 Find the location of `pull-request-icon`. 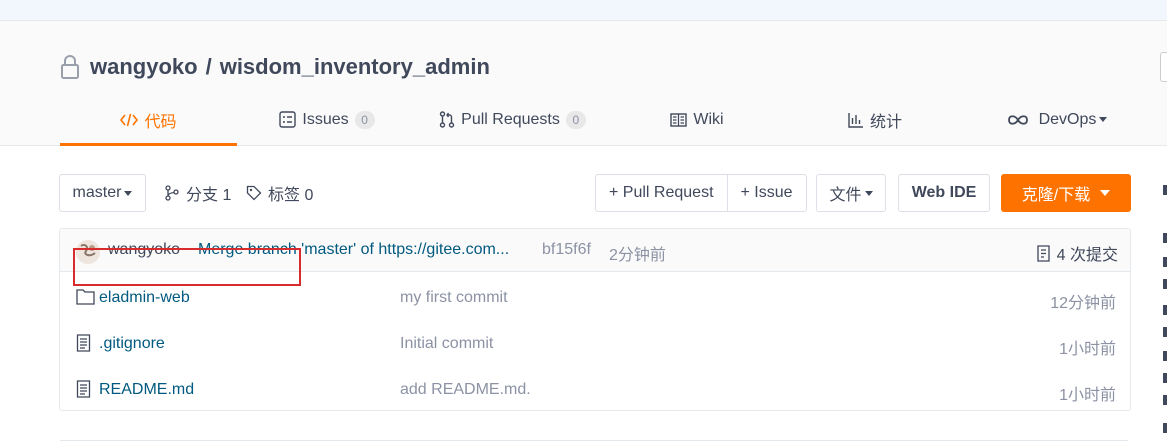

pull-request-icon is located at coordinates (447, 119).